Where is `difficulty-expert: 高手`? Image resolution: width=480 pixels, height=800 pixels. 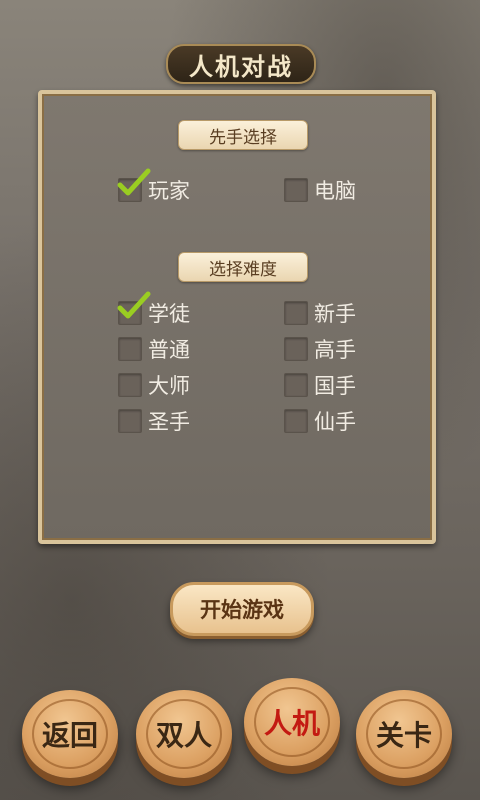 difficulty-expert: 高手 is located at coordinates (320, 349).